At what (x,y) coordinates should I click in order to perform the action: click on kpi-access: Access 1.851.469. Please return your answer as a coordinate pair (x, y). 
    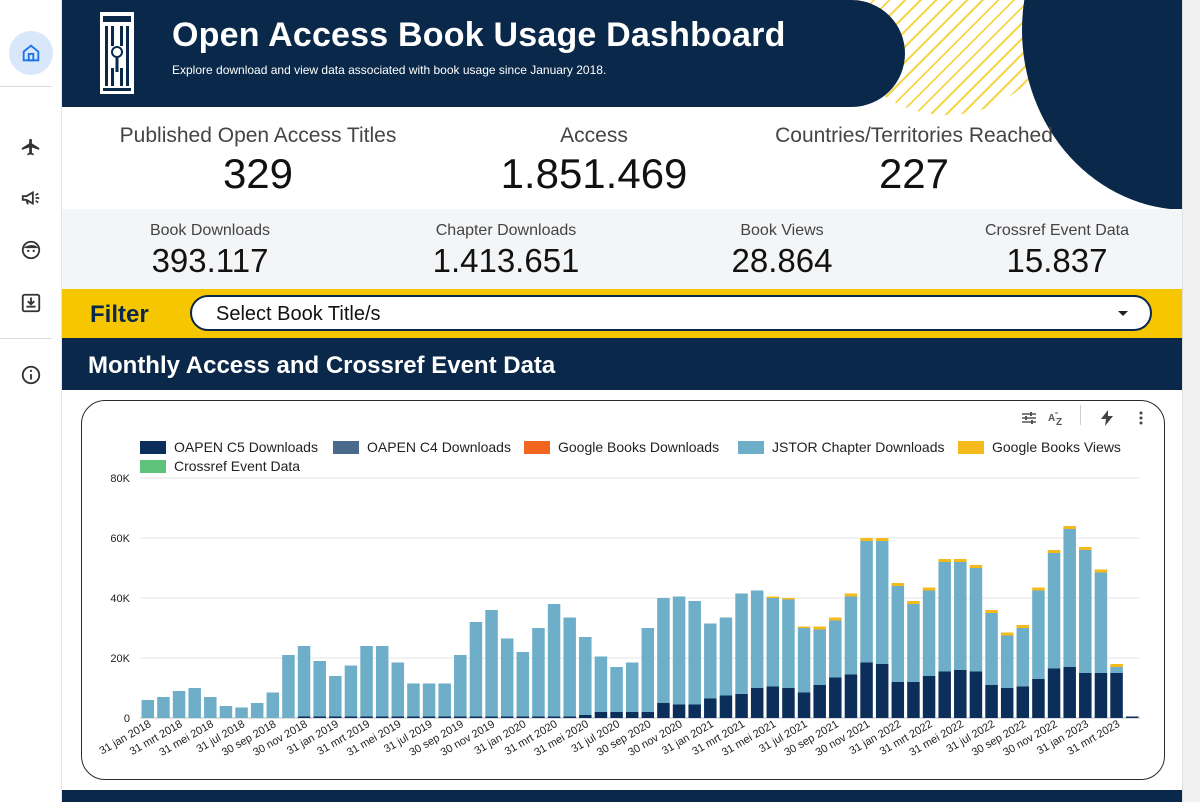
    Looking at the image, I should click on (594, 161).